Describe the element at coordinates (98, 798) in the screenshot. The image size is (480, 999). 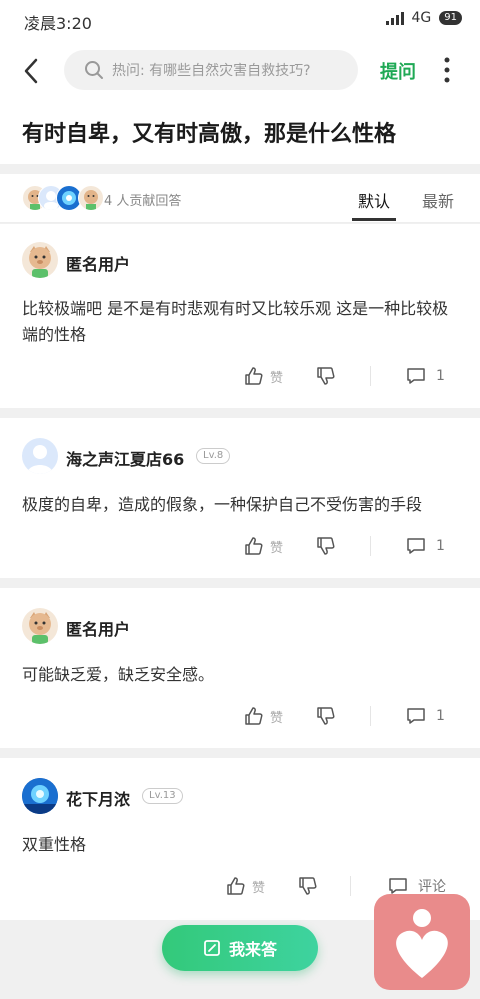
I see `user-name: 花下月浓` at that location.